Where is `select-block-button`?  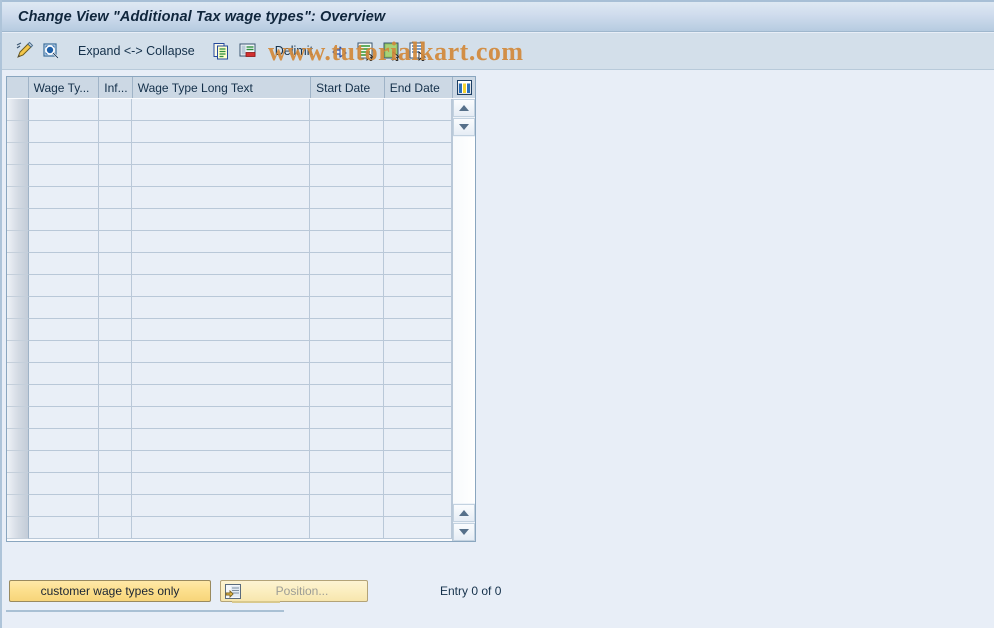
select-block-button is located at coordinates (418, 51).